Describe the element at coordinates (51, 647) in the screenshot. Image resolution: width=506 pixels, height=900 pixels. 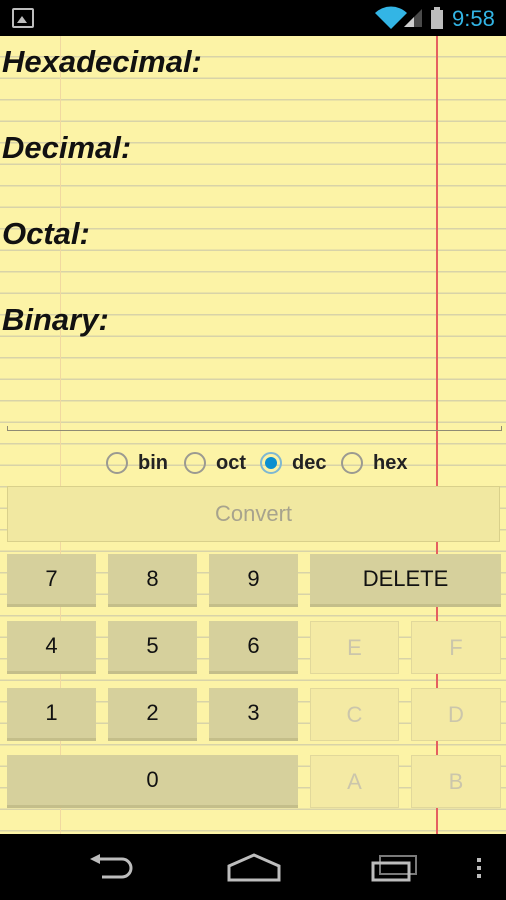
I see `key-4: 4` at that location.